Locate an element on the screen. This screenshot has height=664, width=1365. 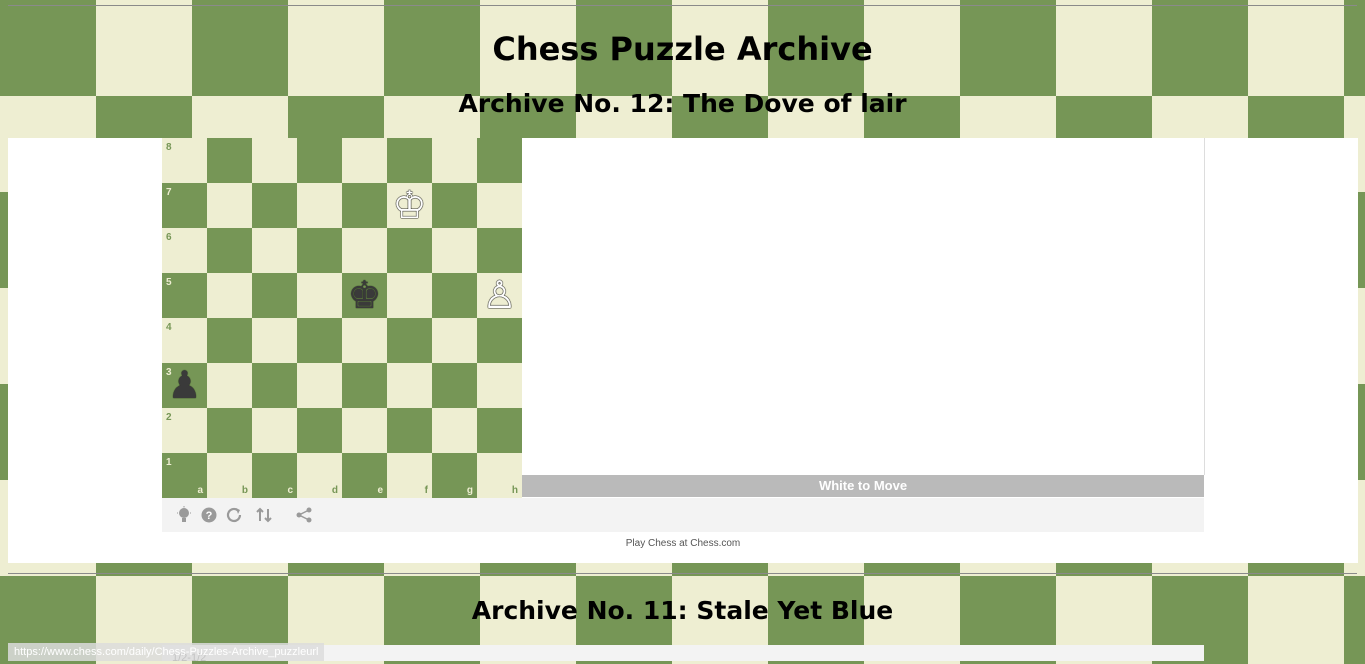
square-d5 is located at coordinates (319, 295).